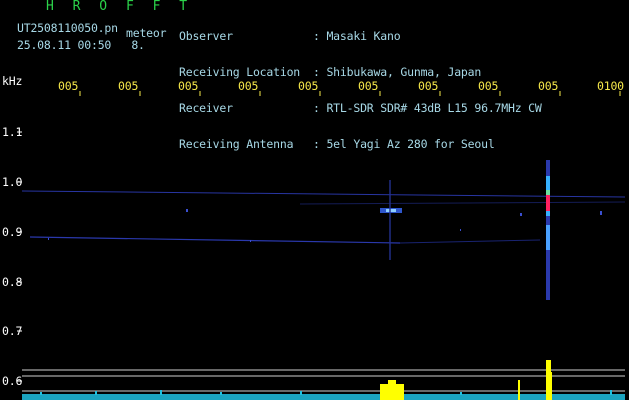 This screenshot has width=629, height=400. Describe the element at coordinates (548, 230) in the screenshot. I see `meteor-echo` at that location.